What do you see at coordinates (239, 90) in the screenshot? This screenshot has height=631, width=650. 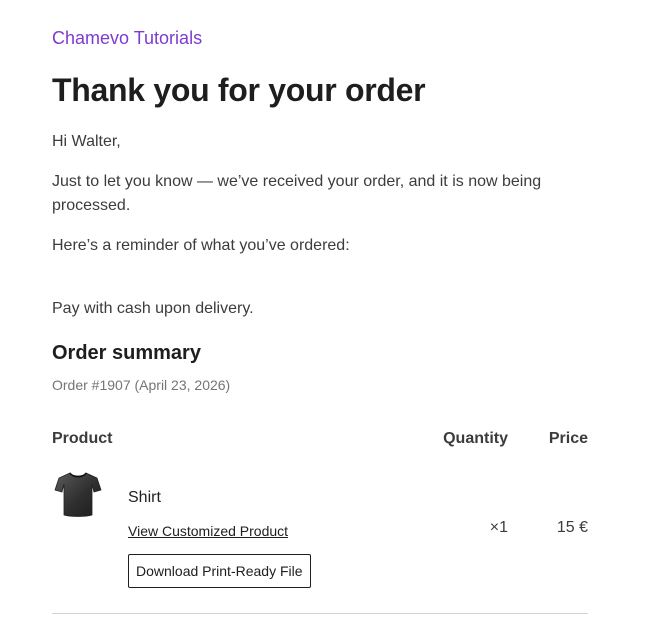 I see `page-title: Thank you for your order` at bounding box center [239, 90].